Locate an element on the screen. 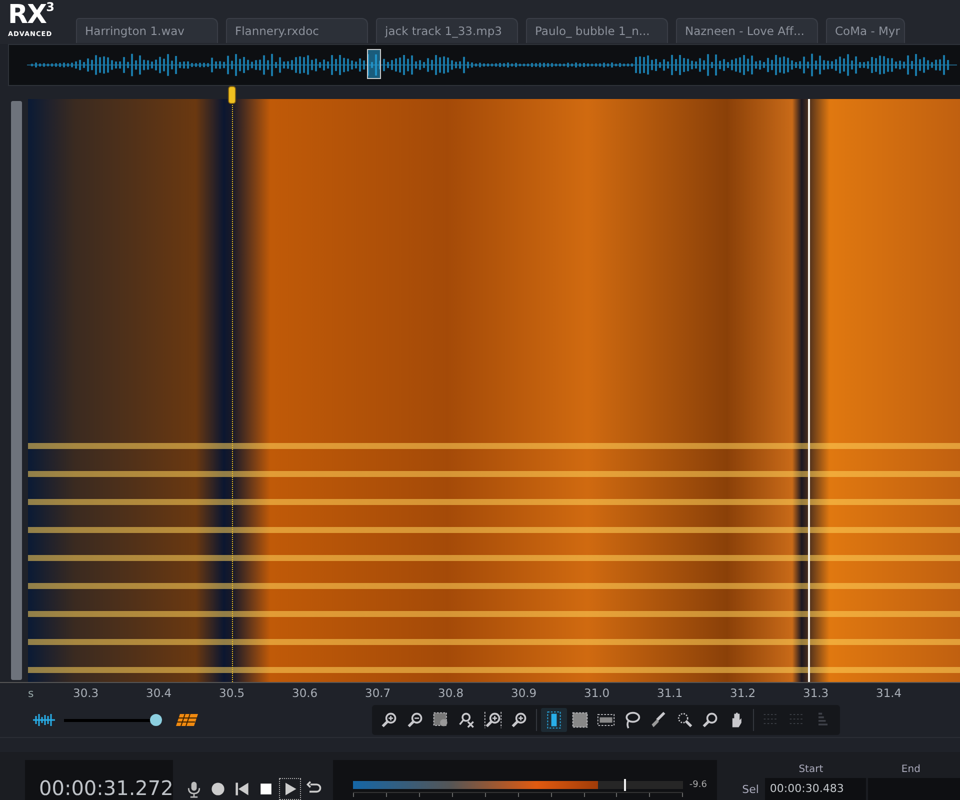 The width and height of the screenshot is (960, 800). logo-text: RX is located at coordinates (27, 15).